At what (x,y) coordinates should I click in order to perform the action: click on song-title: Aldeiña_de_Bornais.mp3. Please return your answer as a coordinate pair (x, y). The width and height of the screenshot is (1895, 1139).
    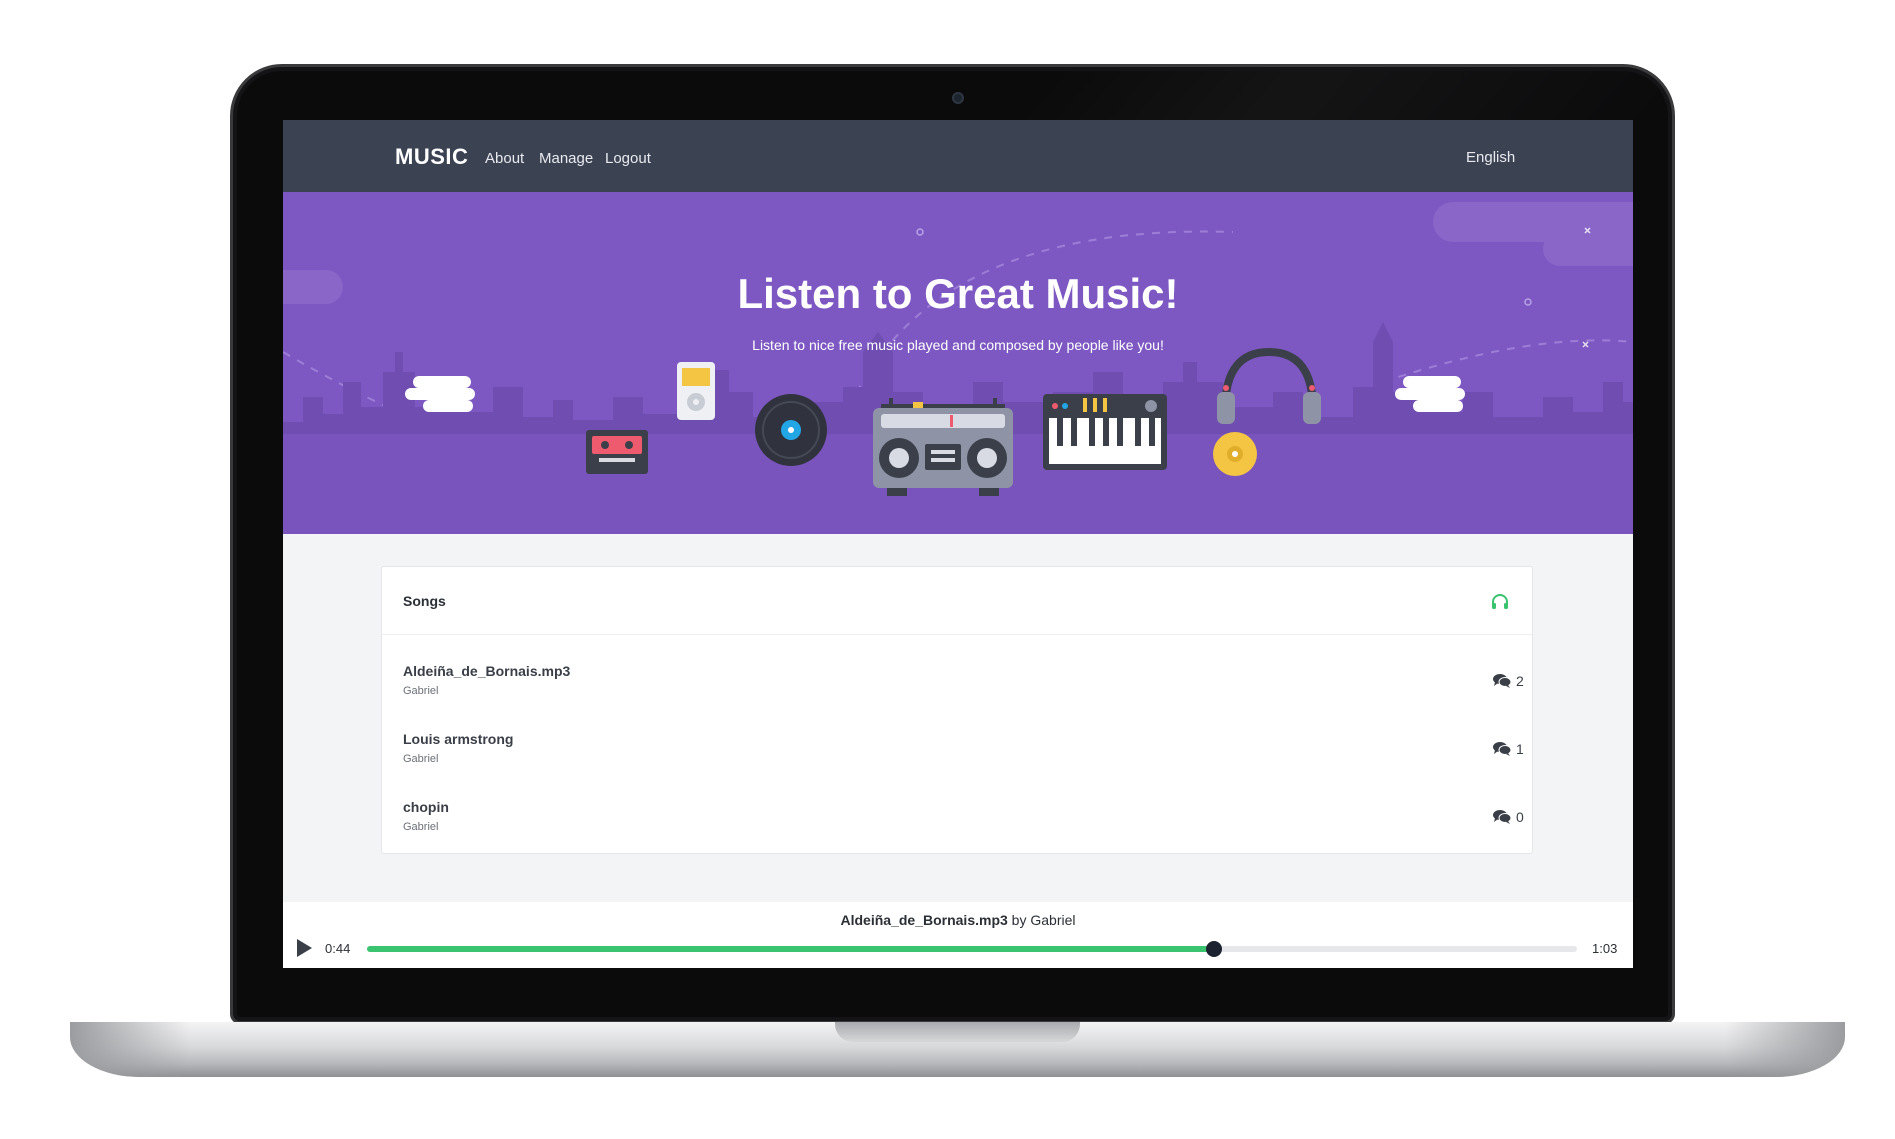
    Looking at the image, I should click on (486, 671).